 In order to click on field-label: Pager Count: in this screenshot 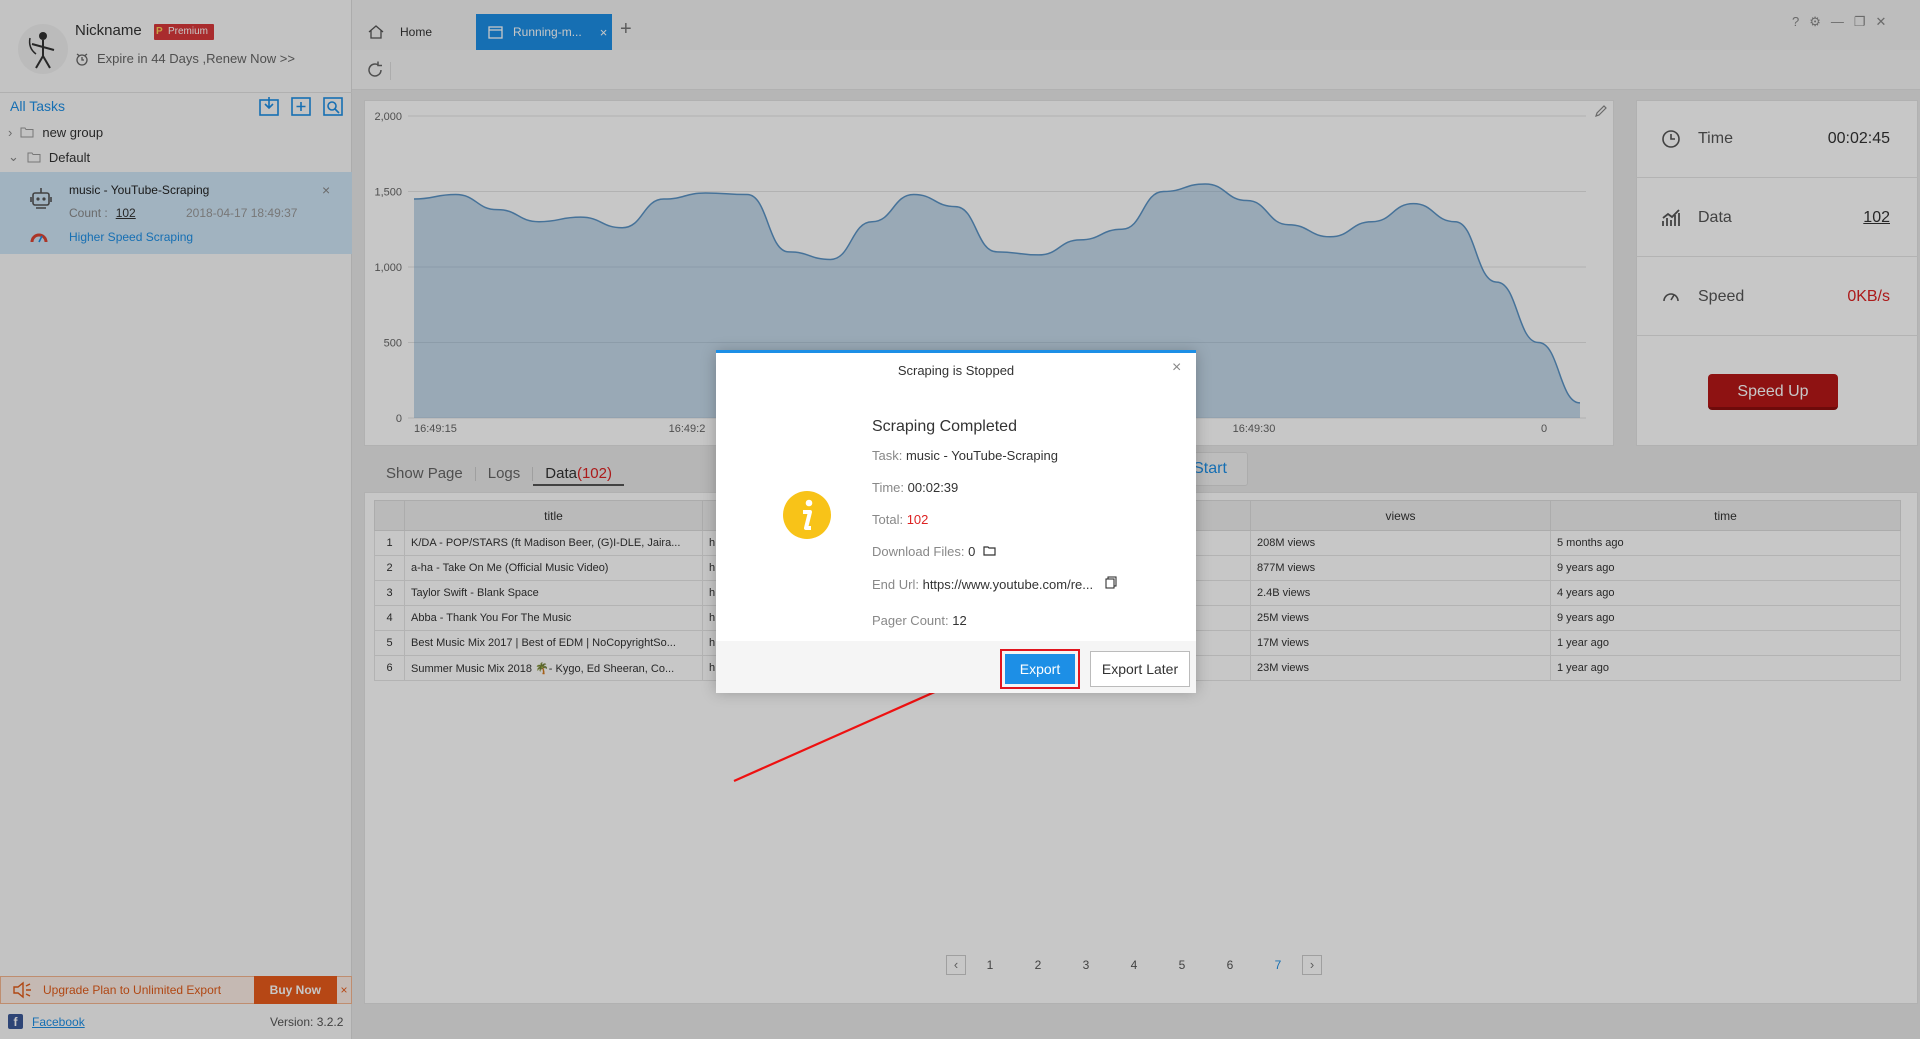, I will do `click(910, 620)`.